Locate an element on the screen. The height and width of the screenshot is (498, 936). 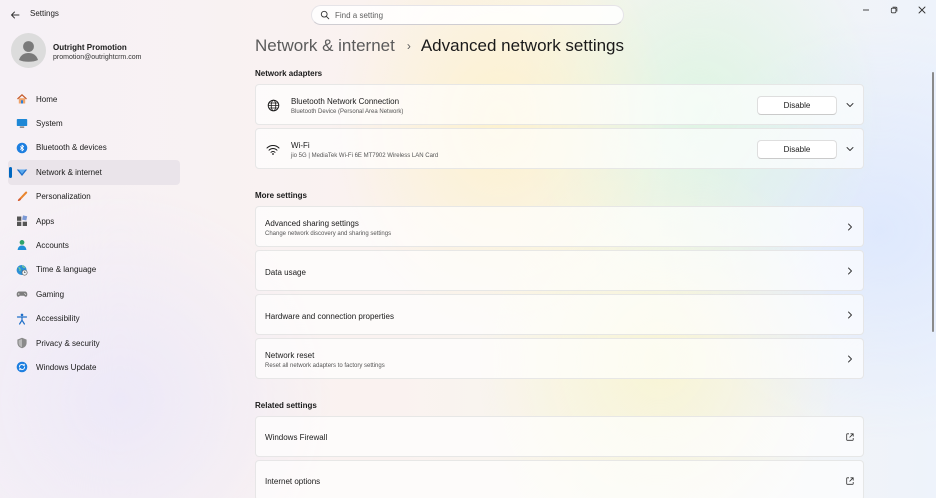
settings-row-hardware-properties: Hardware and connection properties is located at coordinates (559, 314).